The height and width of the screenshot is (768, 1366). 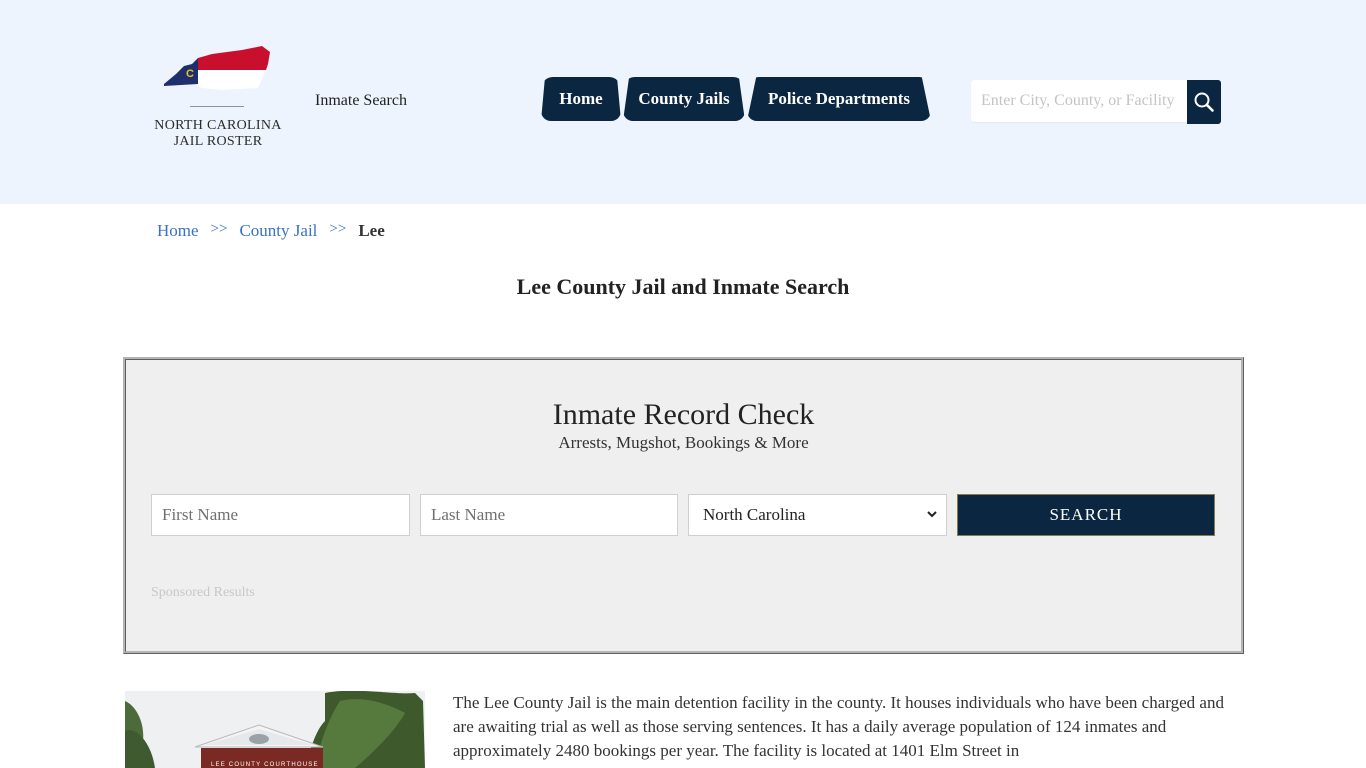 What do you see at coordinates (581, 99) in the screenshot?
I see `nav-tab-home: Home` at bounding box center [581, 99].